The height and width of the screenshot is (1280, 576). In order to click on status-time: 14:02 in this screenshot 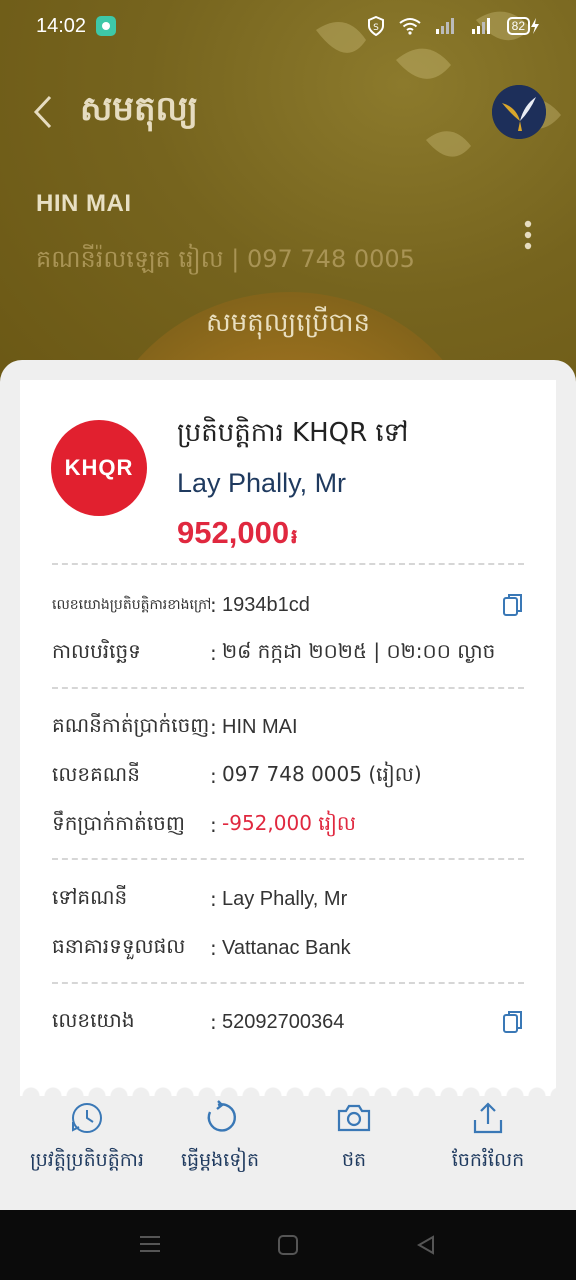, I will do `click(61, 25)`.